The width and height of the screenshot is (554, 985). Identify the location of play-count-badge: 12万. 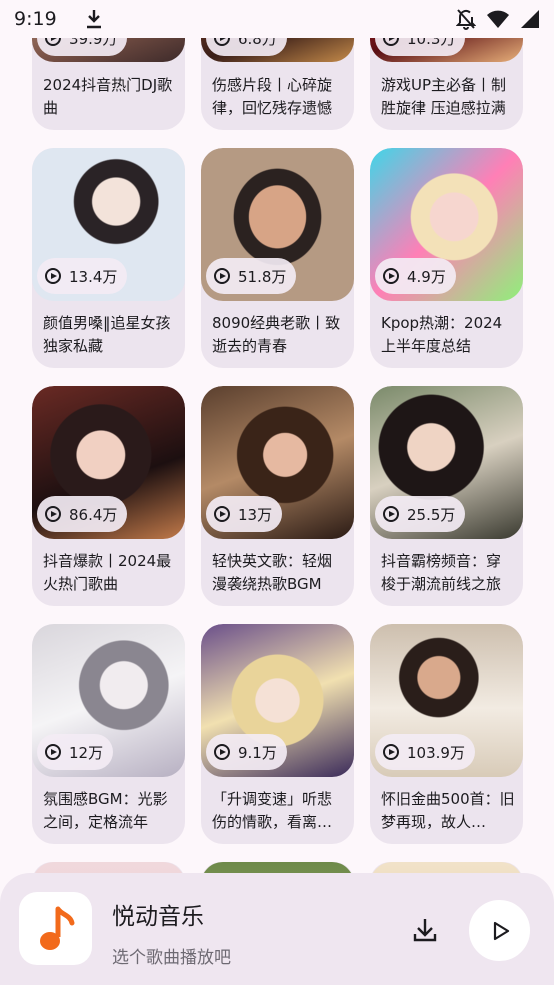
(75, 752).